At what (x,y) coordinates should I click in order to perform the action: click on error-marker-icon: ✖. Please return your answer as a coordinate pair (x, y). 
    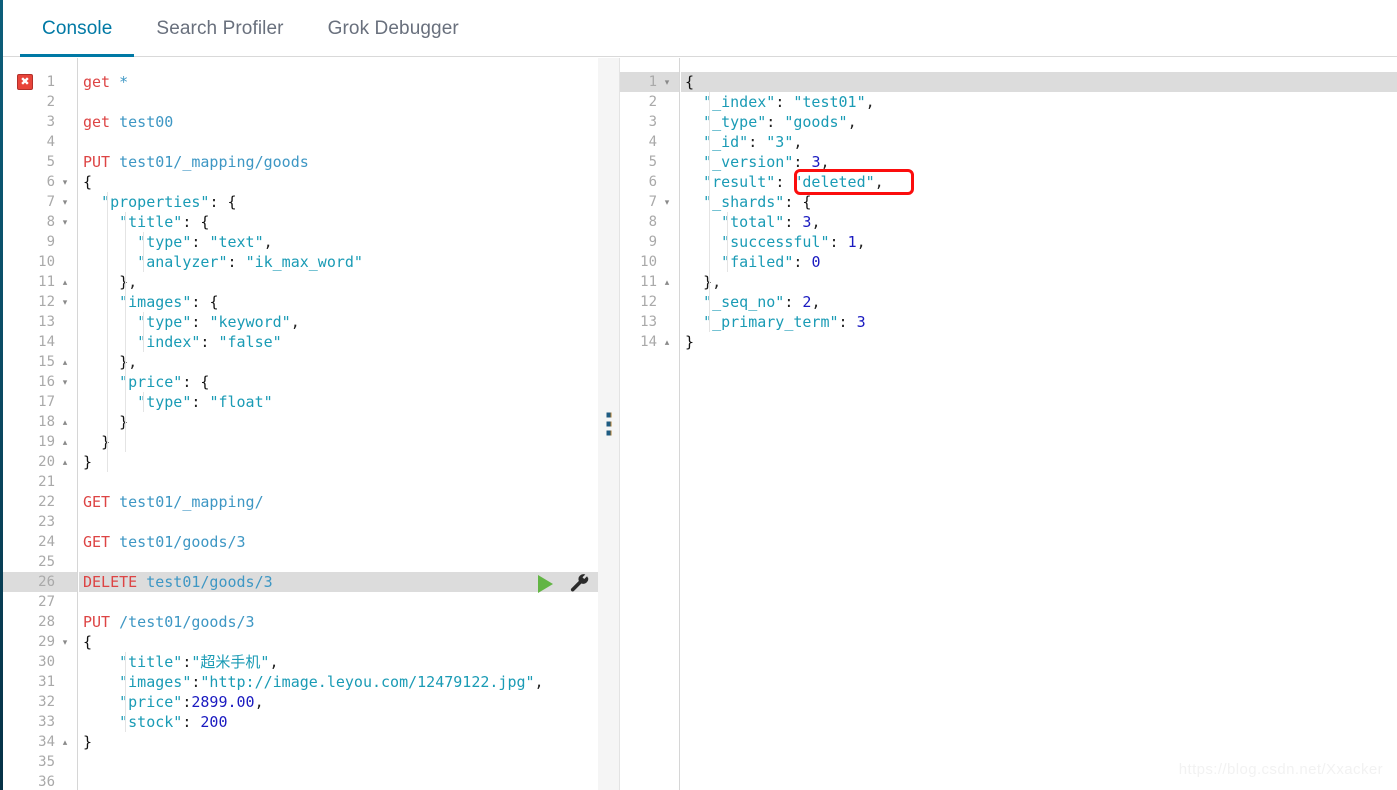
    Looking at the image, I should click on (25, 82).